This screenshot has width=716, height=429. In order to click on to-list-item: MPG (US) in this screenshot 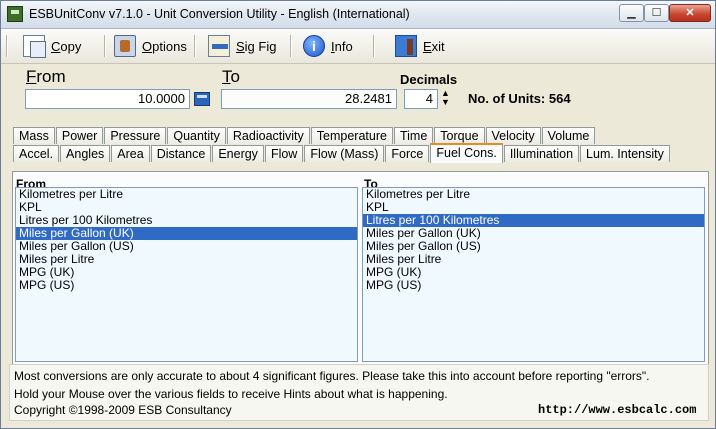, I will do `click(533, 285)`.